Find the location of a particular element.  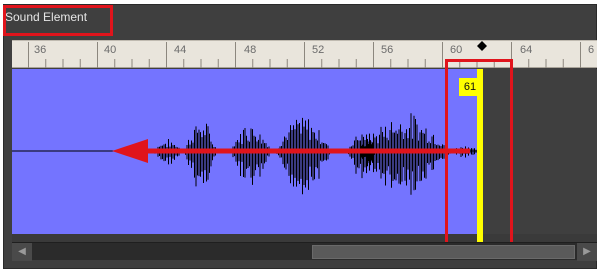

scroll-left-button: ◀ is located at coordinates (22, 252).